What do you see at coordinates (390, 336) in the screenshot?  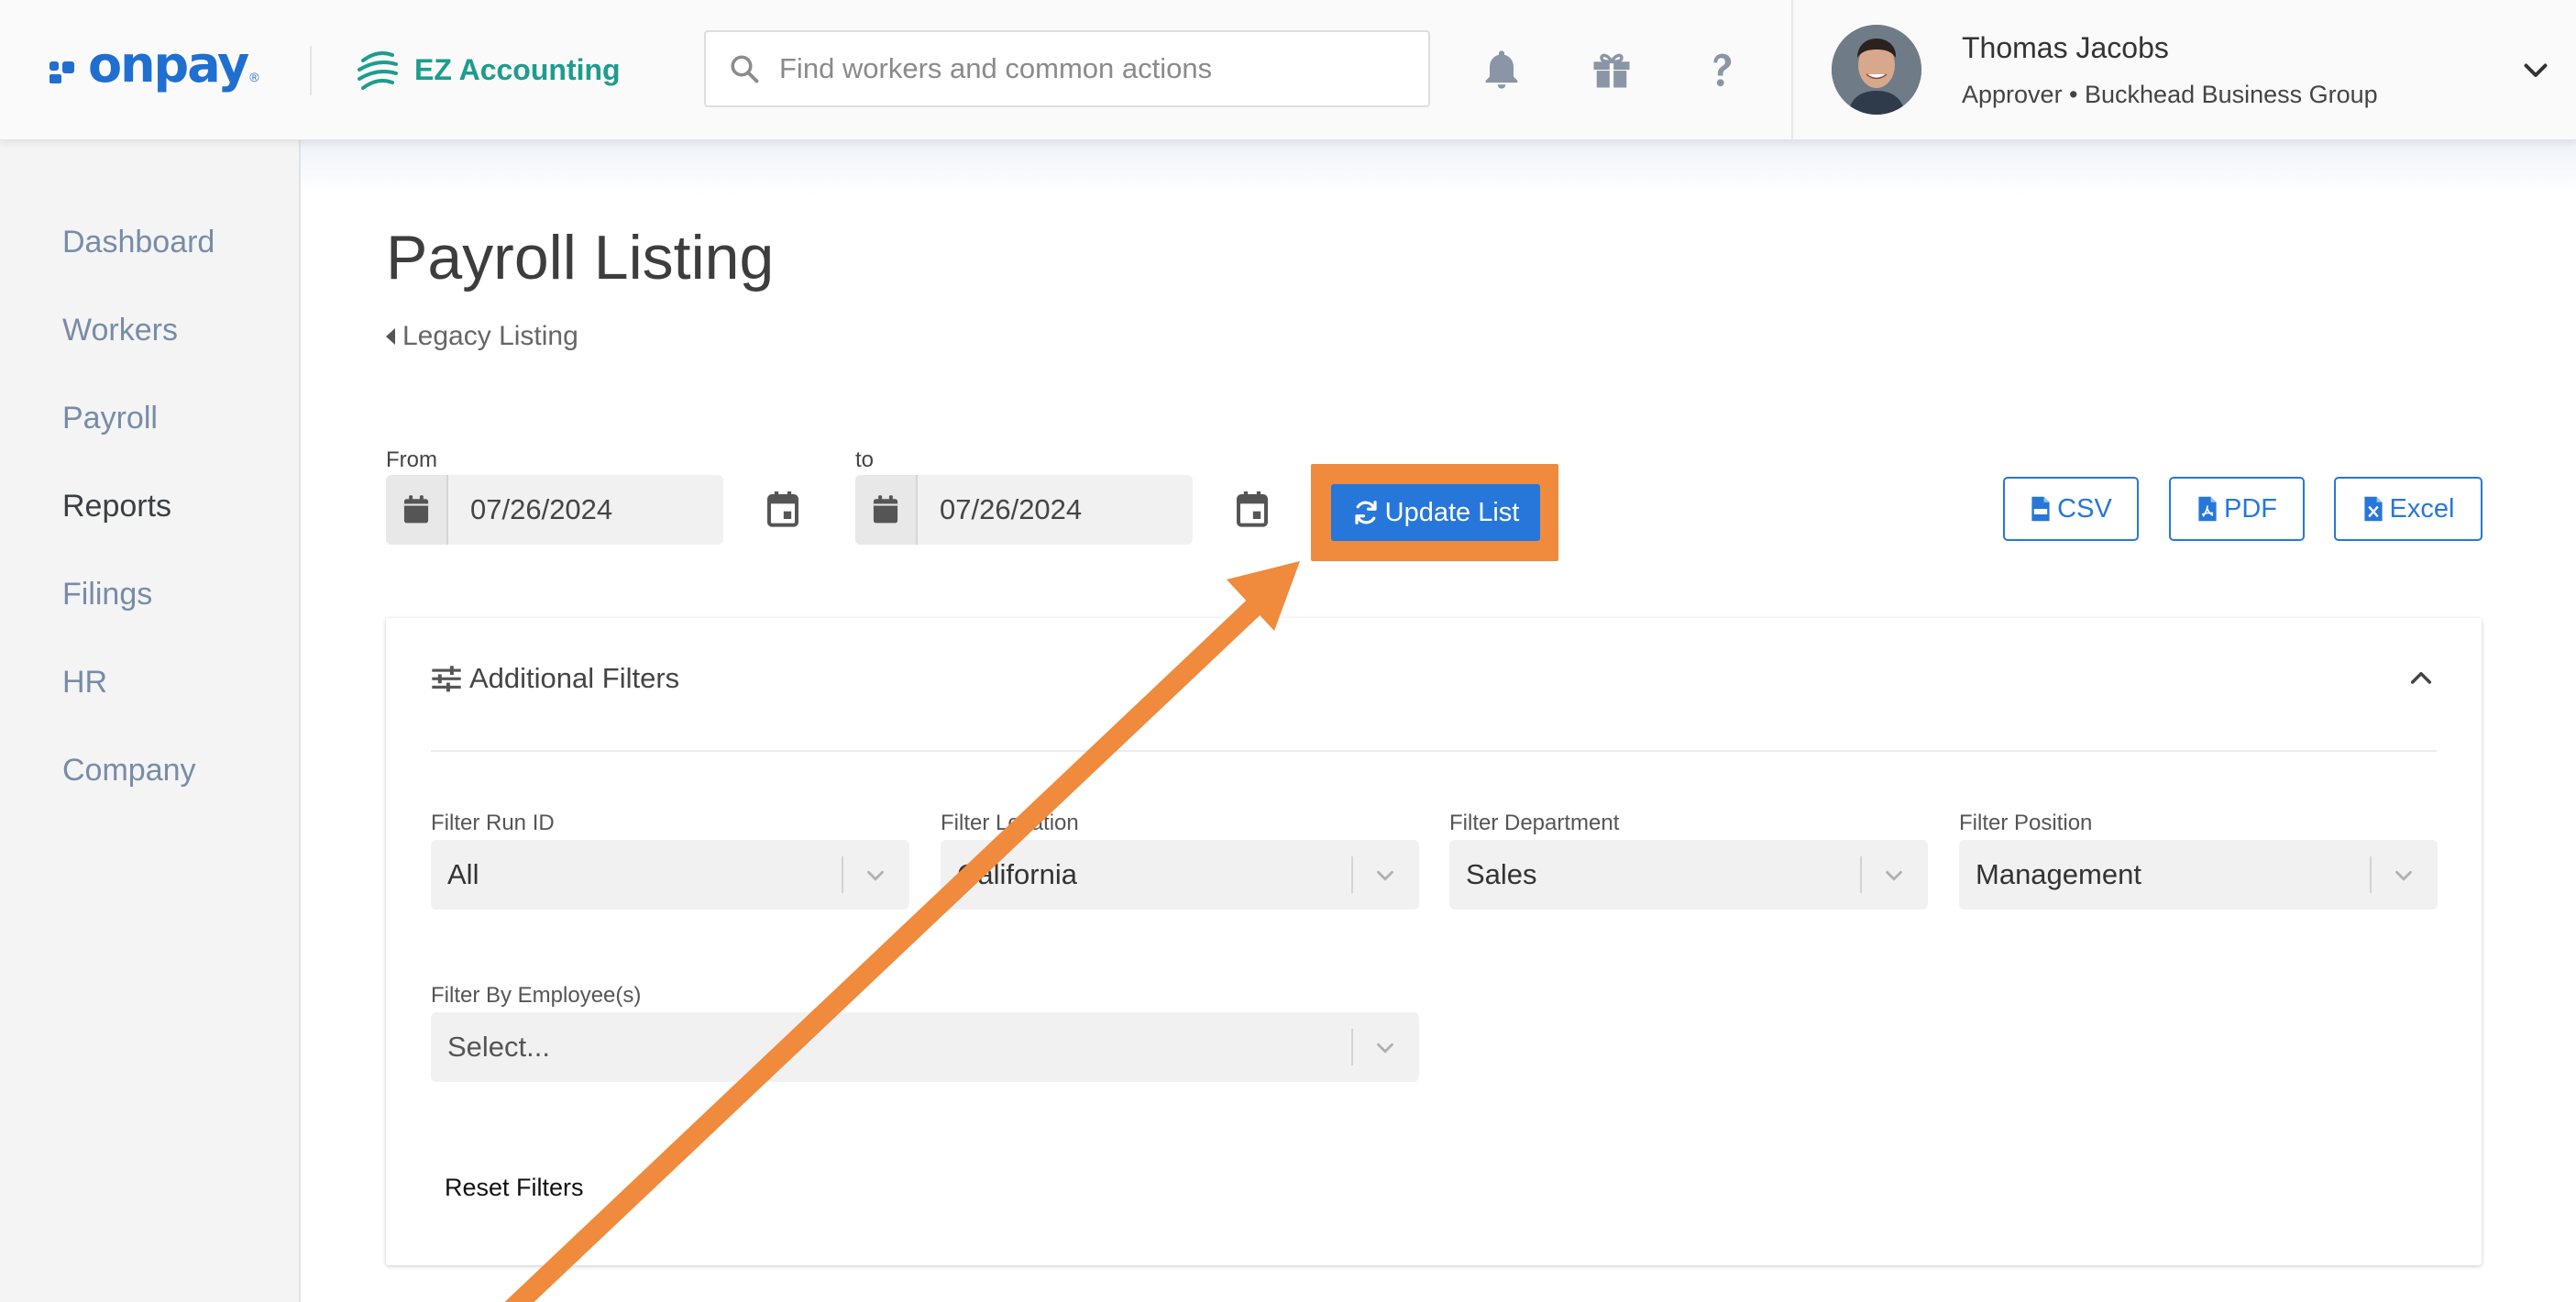 I see `caret-left-icon` at bounding box center [390, 336].